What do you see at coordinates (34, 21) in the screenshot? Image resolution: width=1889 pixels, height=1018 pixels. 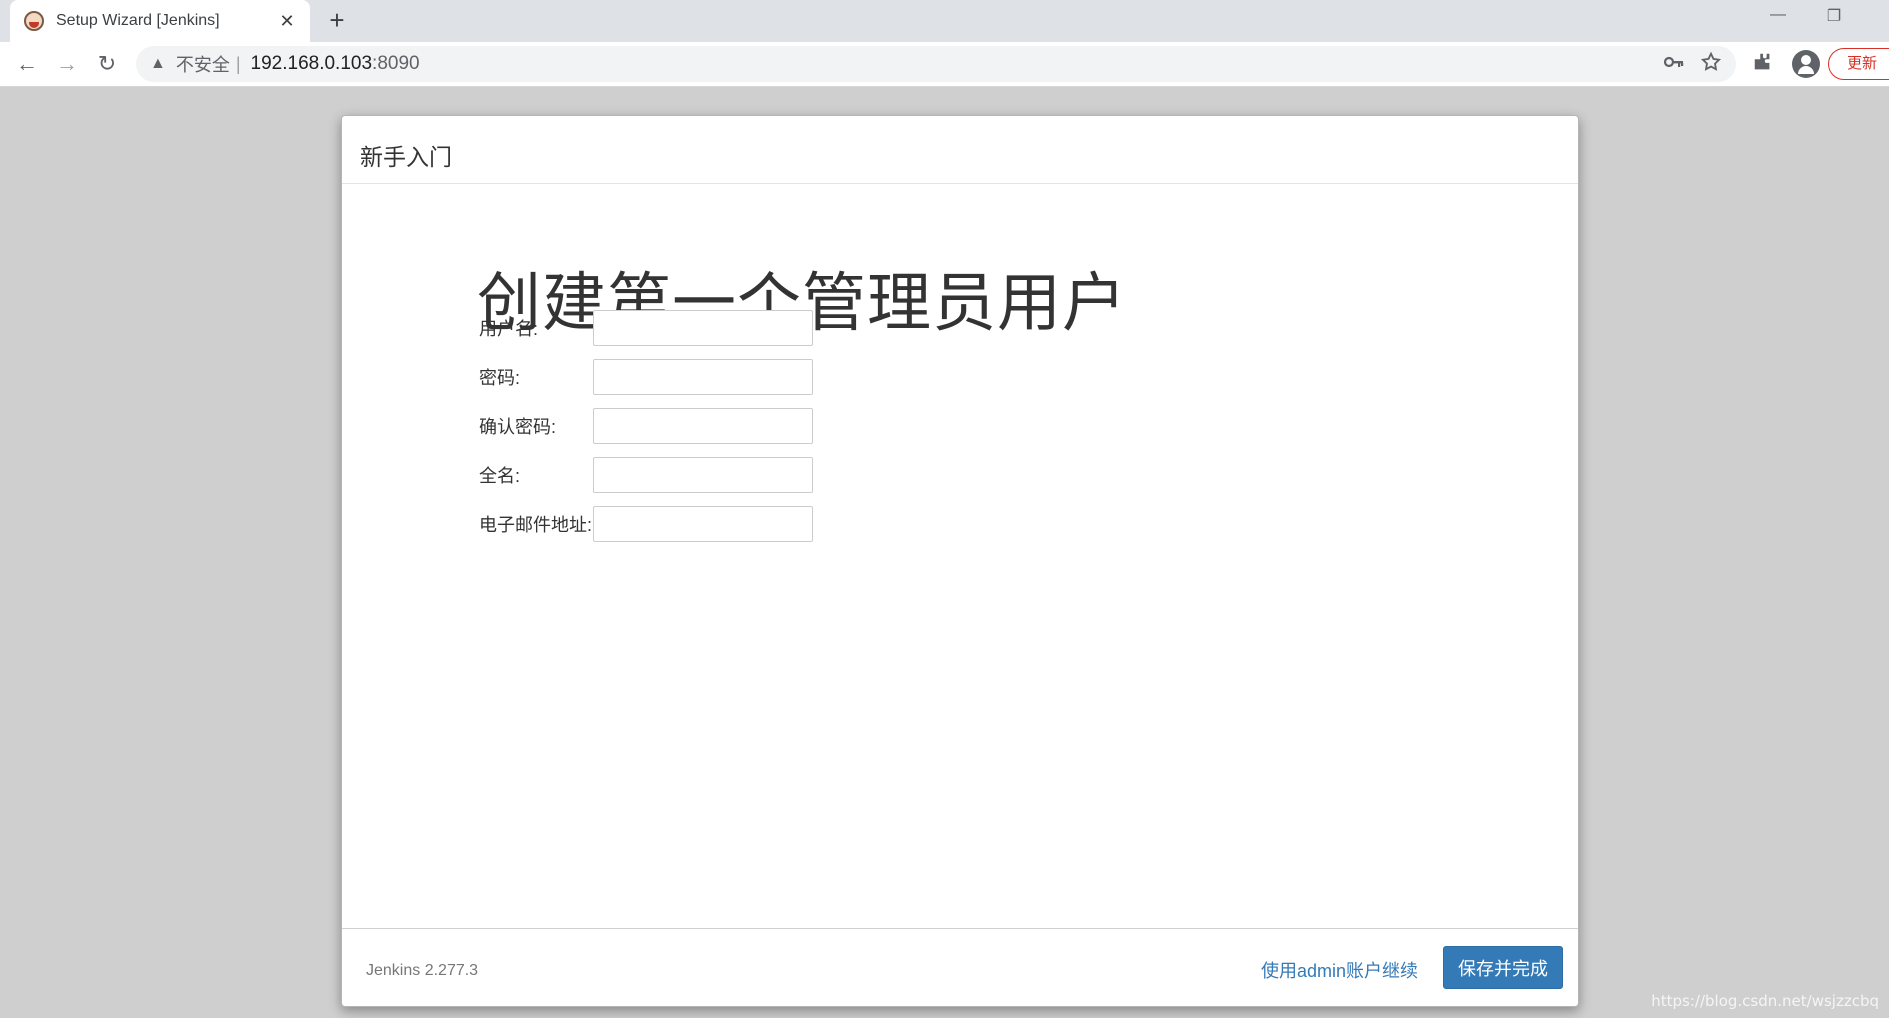 I see `jenkins-favicon-icon` at bounding box center [34, 21].